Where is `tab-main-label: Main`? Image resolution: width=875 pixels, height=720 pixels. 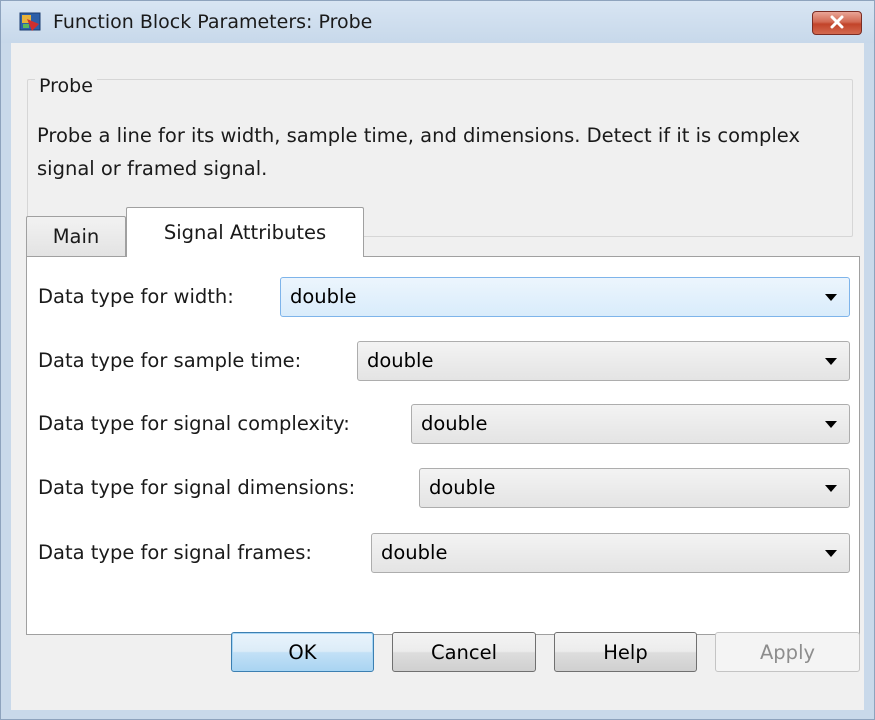
tab-main-label: Main is located at coordinates (76, 236).